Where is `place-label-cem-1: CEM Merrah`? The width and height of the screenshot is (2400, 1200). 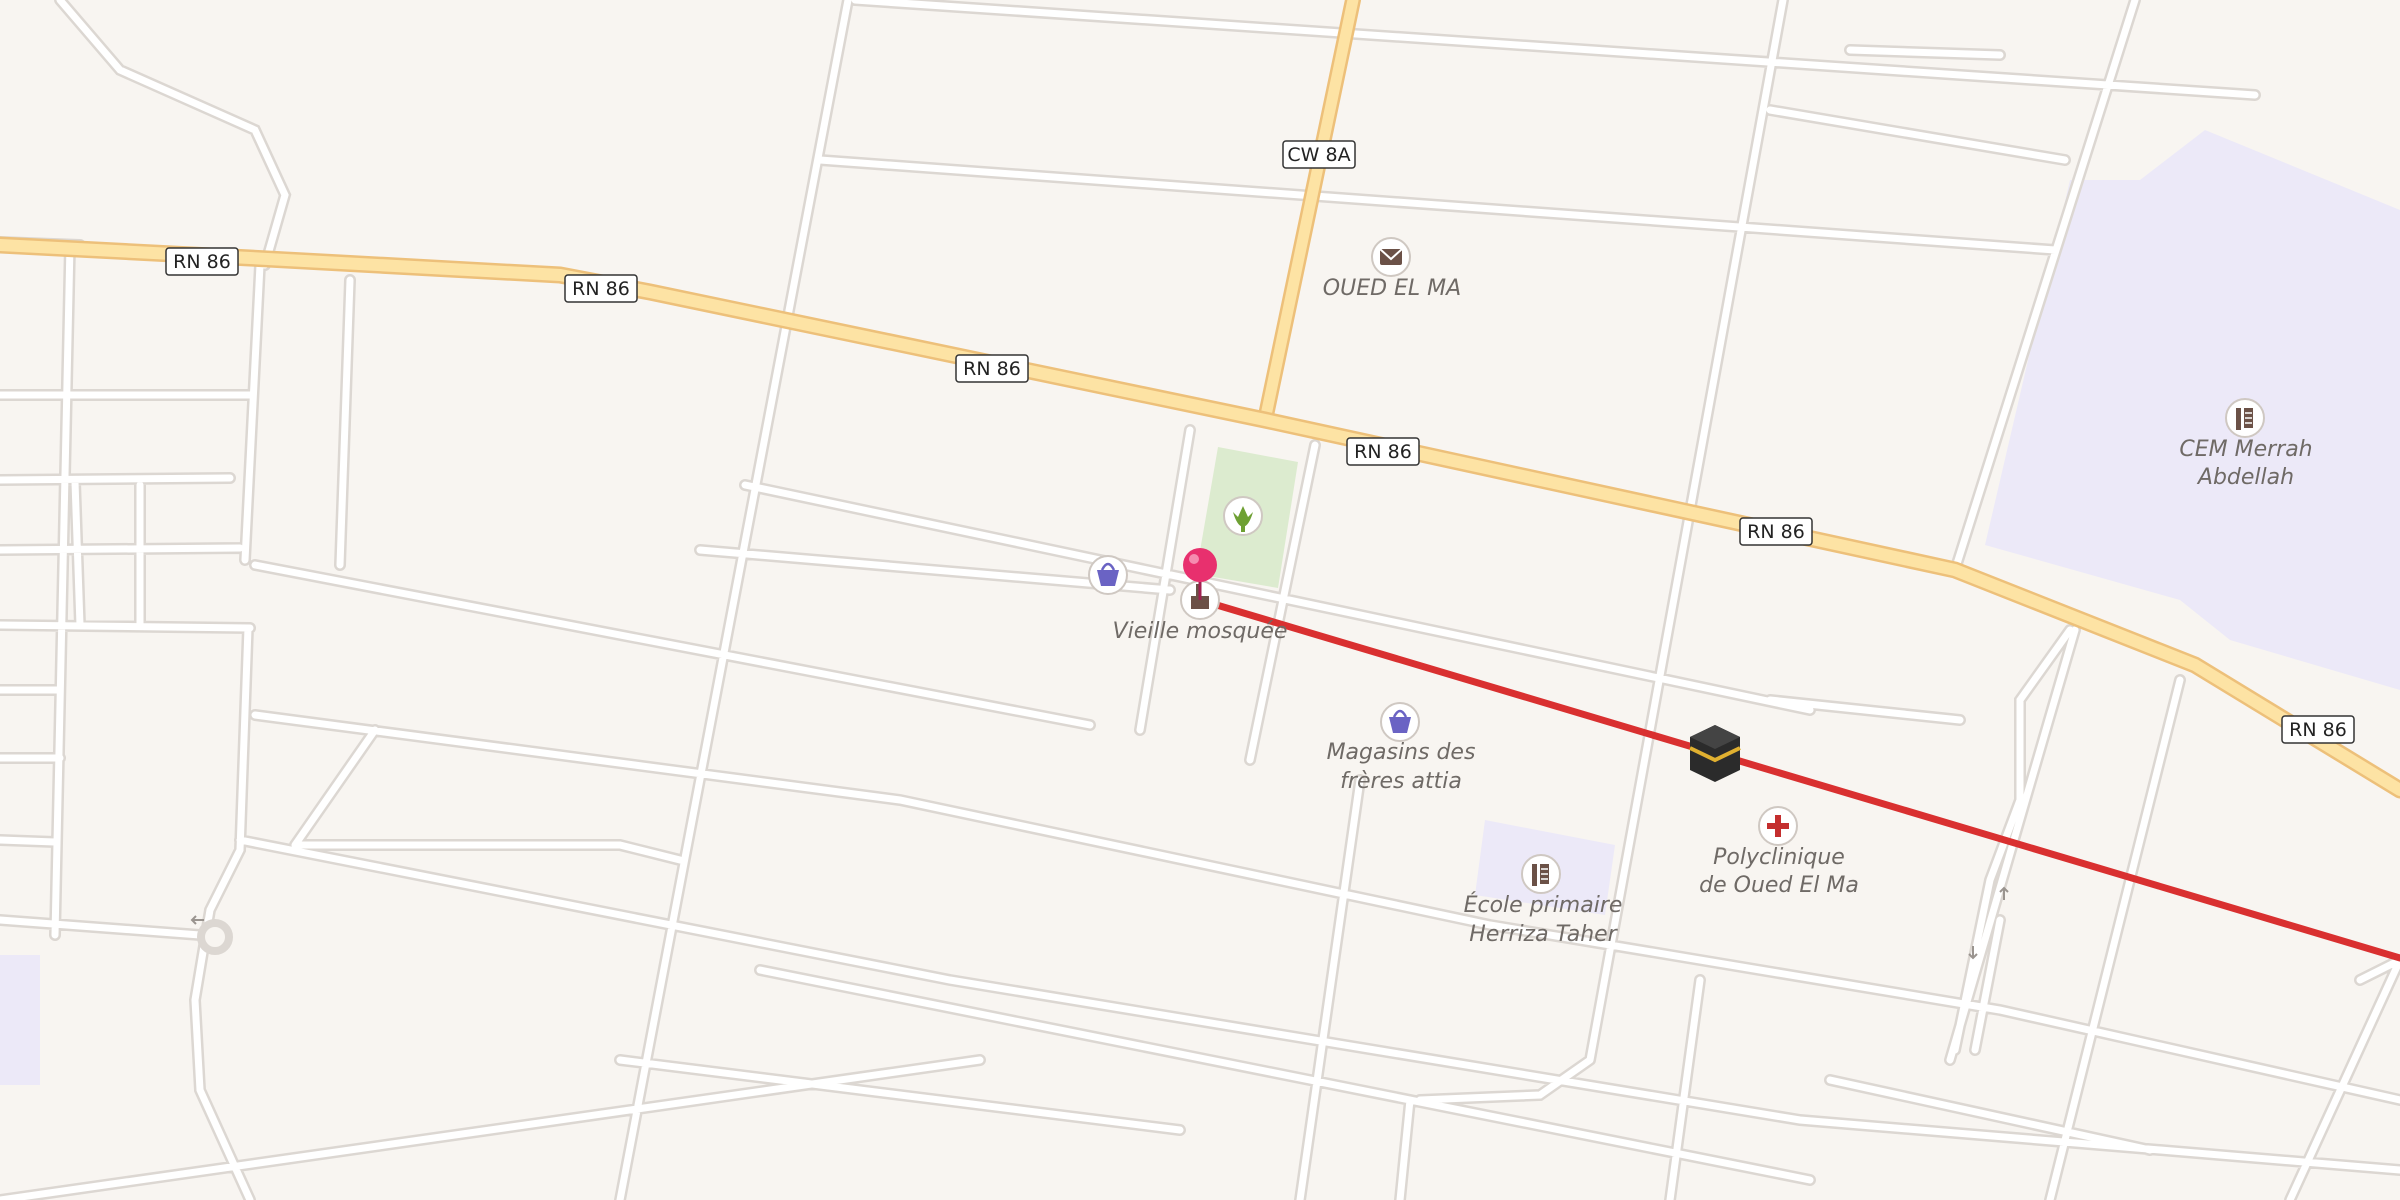
place-label-cem-1: CEM Merrah is located at coordinates (2245, 449).